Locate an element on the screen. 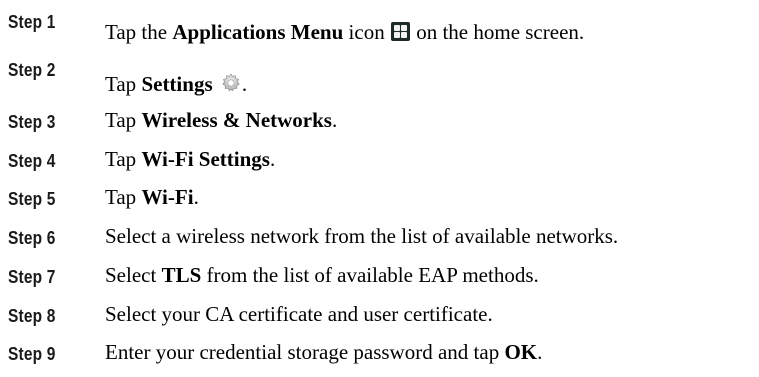 Image resolution: width=759 pixels, height=377 pixels. step-label: Step 8 is located at coordinates (32, 316).